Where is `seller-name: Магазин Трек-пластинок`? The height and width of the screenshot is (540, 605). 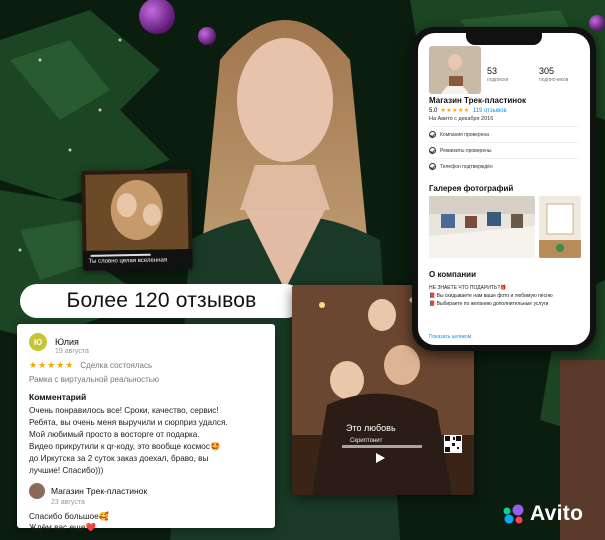 seller-name: Магазин Трек-пластинок is located at coordinates (99, 491).